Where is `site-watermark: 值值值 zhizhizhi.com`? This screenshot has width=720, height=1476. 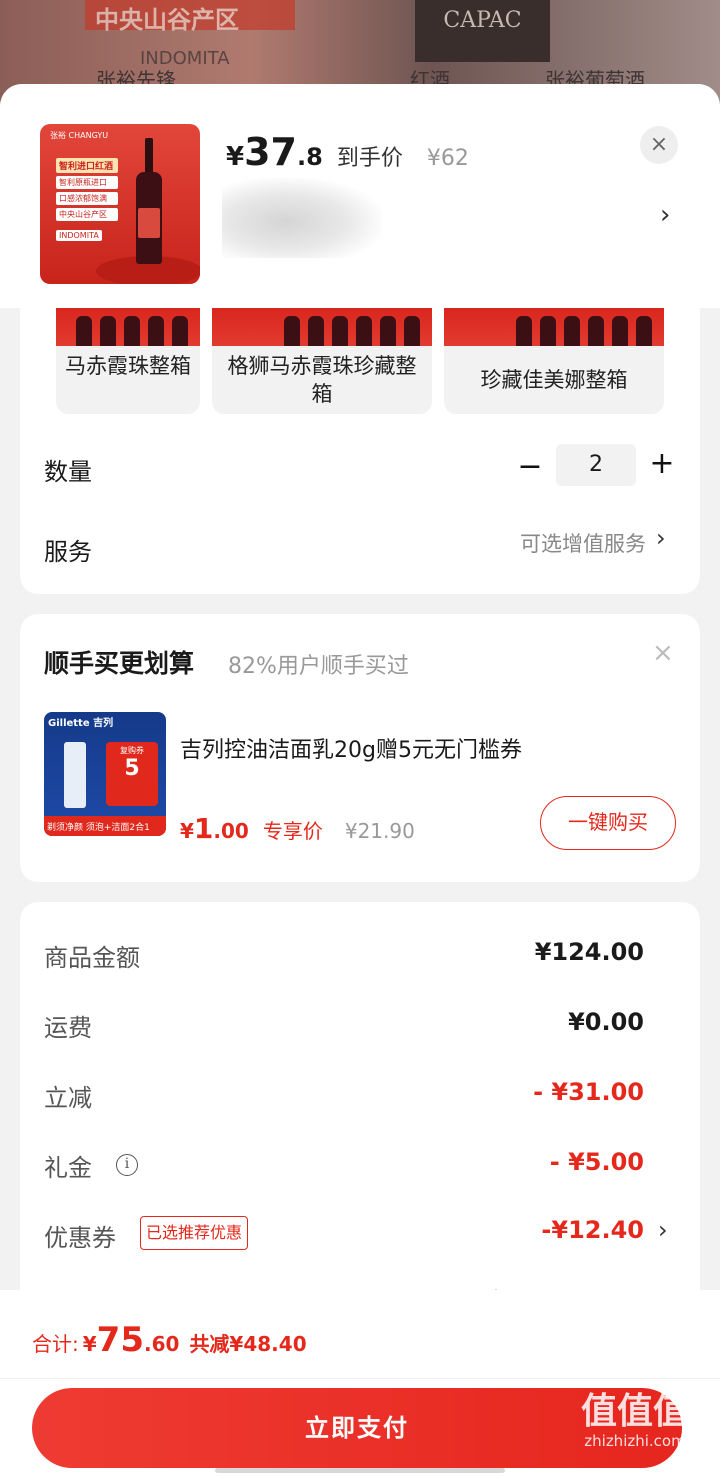 site-watermark: 值值值 zhizhizhi.com is located at coordinates (635, 1421).